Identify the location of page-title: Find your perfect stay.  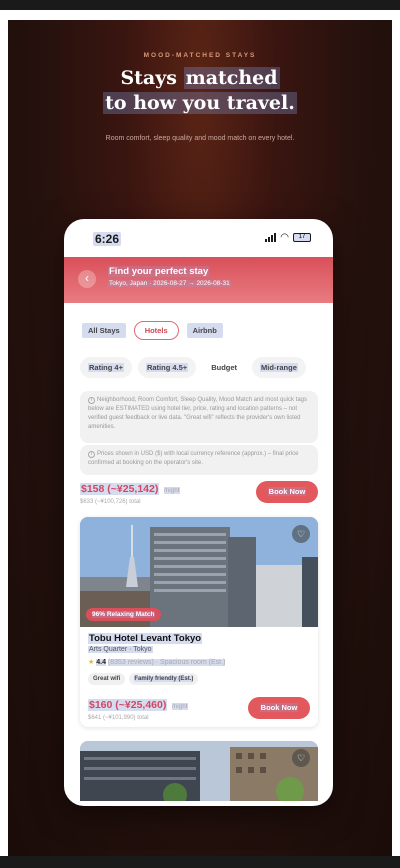
(159, 271).